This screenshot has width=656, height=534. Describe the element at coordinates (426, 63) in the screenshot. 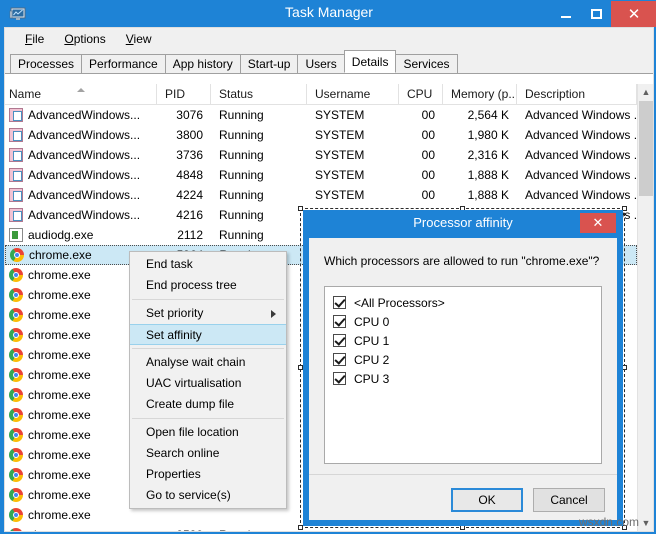

I see `tab-services: Services` at that location.